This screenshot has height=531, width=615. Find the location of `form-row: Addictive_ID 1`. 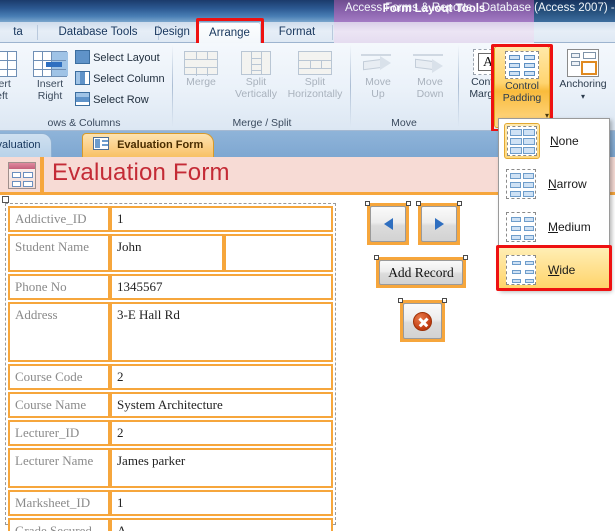

form-row: Addictive_ID 1 is located at coordinates (170, 219).